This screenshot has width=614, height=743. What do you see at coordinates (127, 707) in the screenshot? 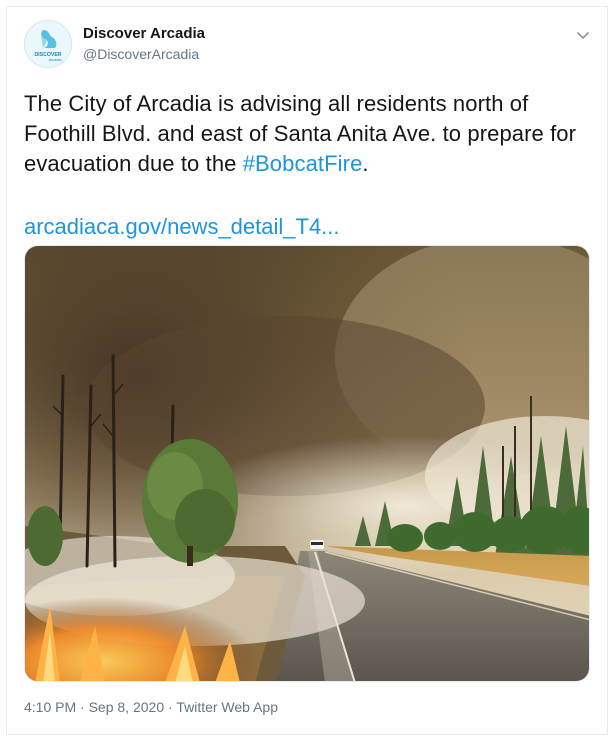
I see `tweet-date: Sep 8, 2020` at bounding box center [127, 707].